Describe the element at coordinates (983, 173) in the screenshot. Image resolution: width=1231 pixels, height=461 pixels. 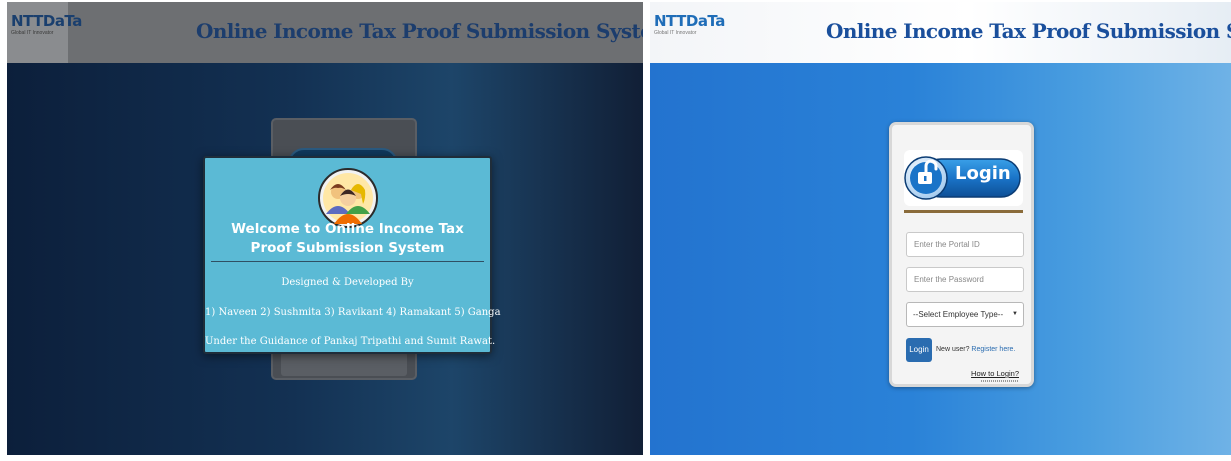
I see `login-banner-label: Login` at that location.